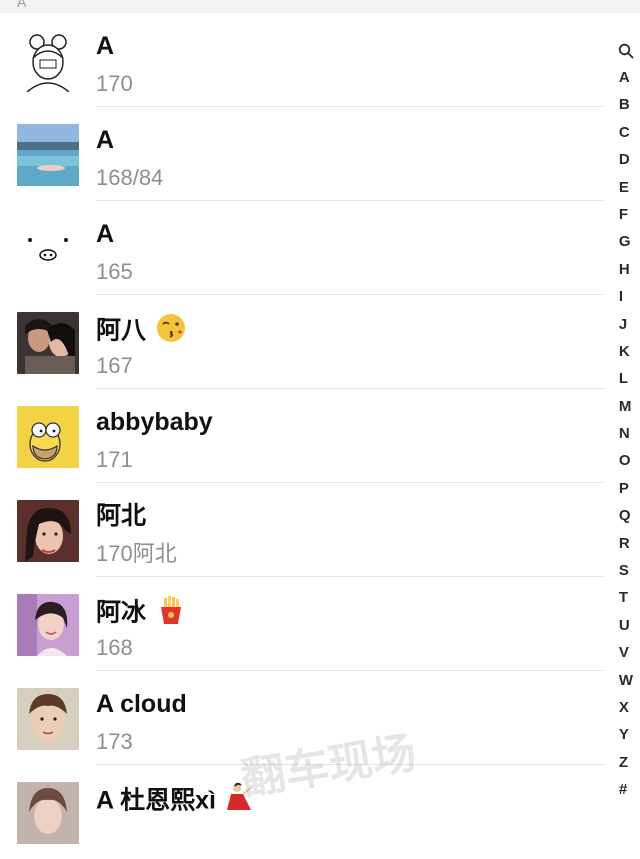 The image size is (640, 859). I want to click on dancer-emoji, so click(239, 802).